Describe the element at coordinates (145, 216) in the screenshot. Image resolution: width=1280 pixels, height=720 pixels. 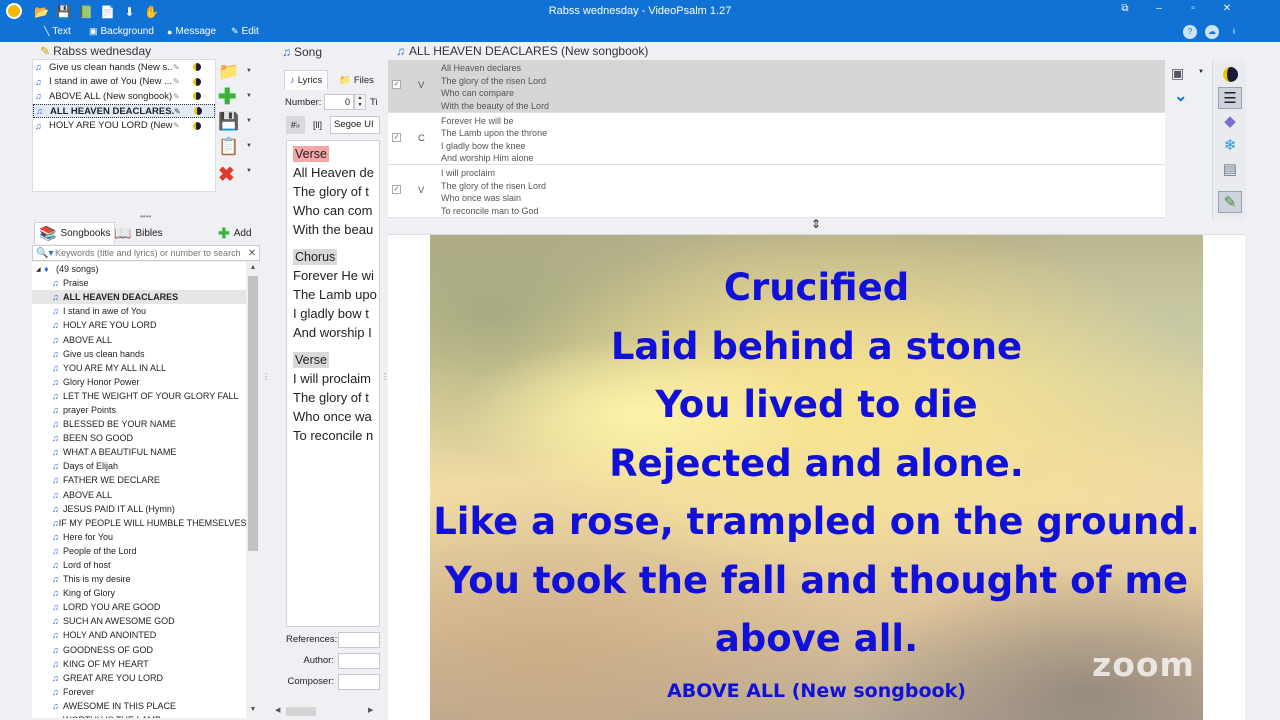
I see `splitter-grip: ••••` at that location.